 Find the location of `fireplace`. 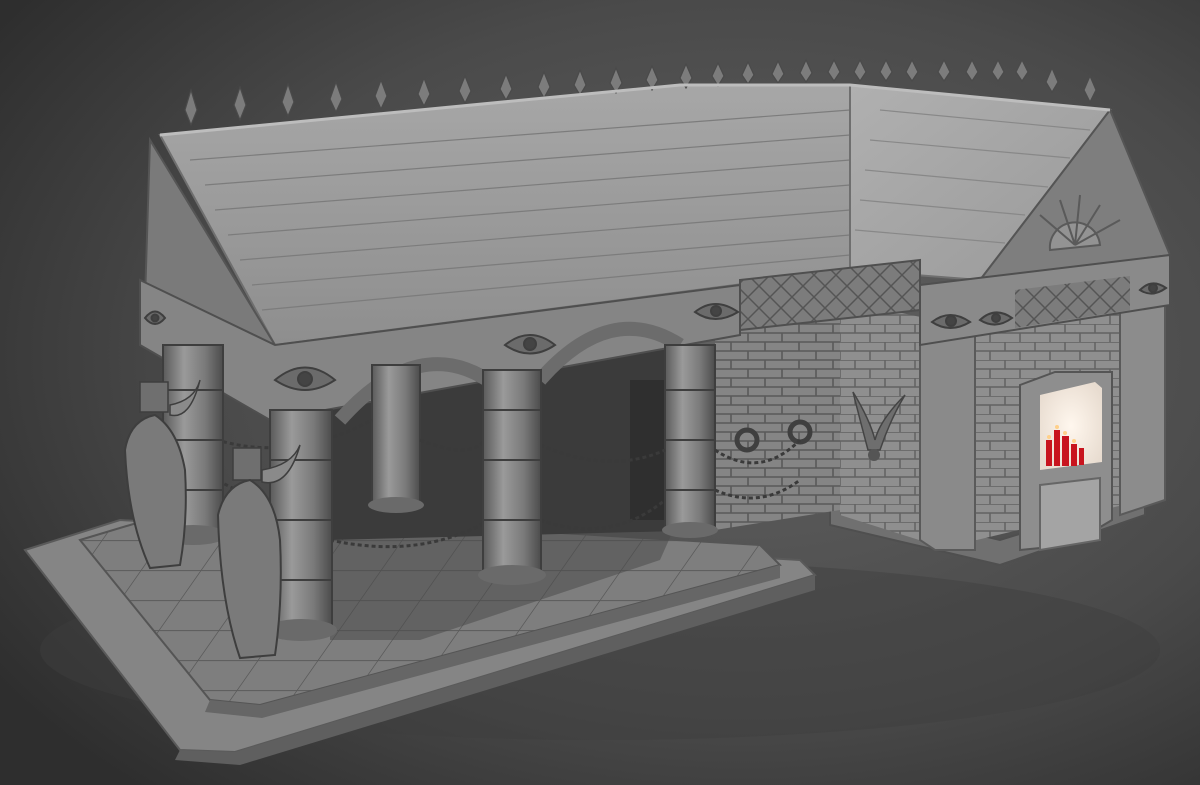

fireplace is located at coordinates (1066, 461).